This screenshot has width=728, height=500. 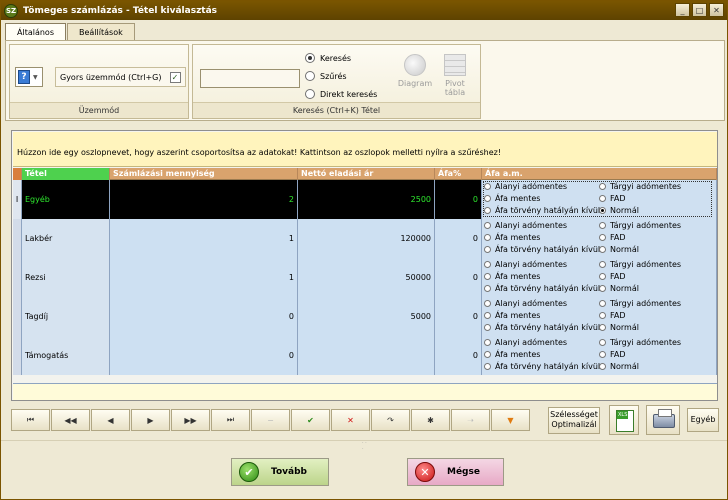 I want to click on filter-button: ▼, so click(x=510, y=420).